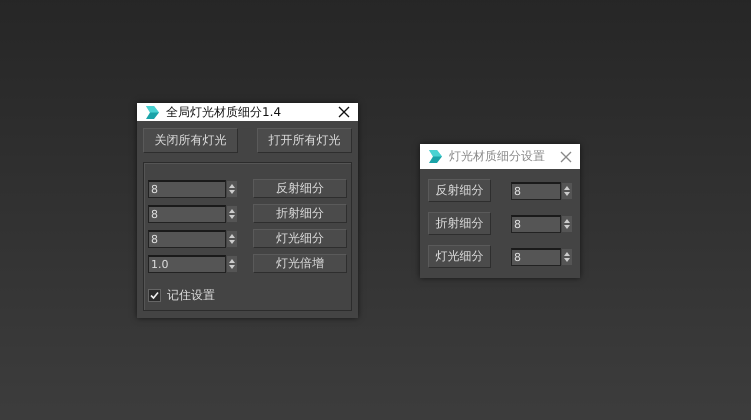 This screenshot has width=751, height=420. I want to click on apply-button: 折射细分, so click(300, 213).